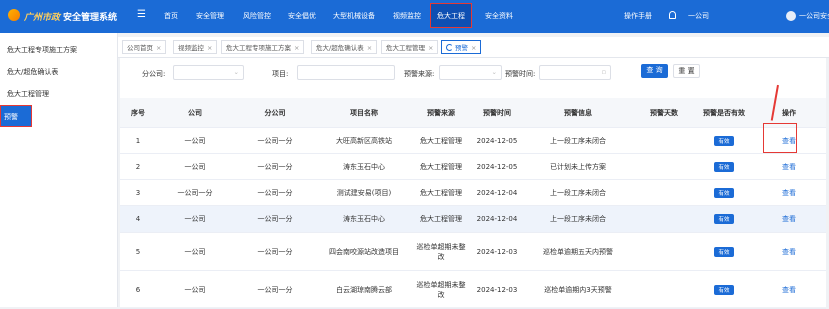  I want to click on reset-button: 重 置, so click(686, 71).